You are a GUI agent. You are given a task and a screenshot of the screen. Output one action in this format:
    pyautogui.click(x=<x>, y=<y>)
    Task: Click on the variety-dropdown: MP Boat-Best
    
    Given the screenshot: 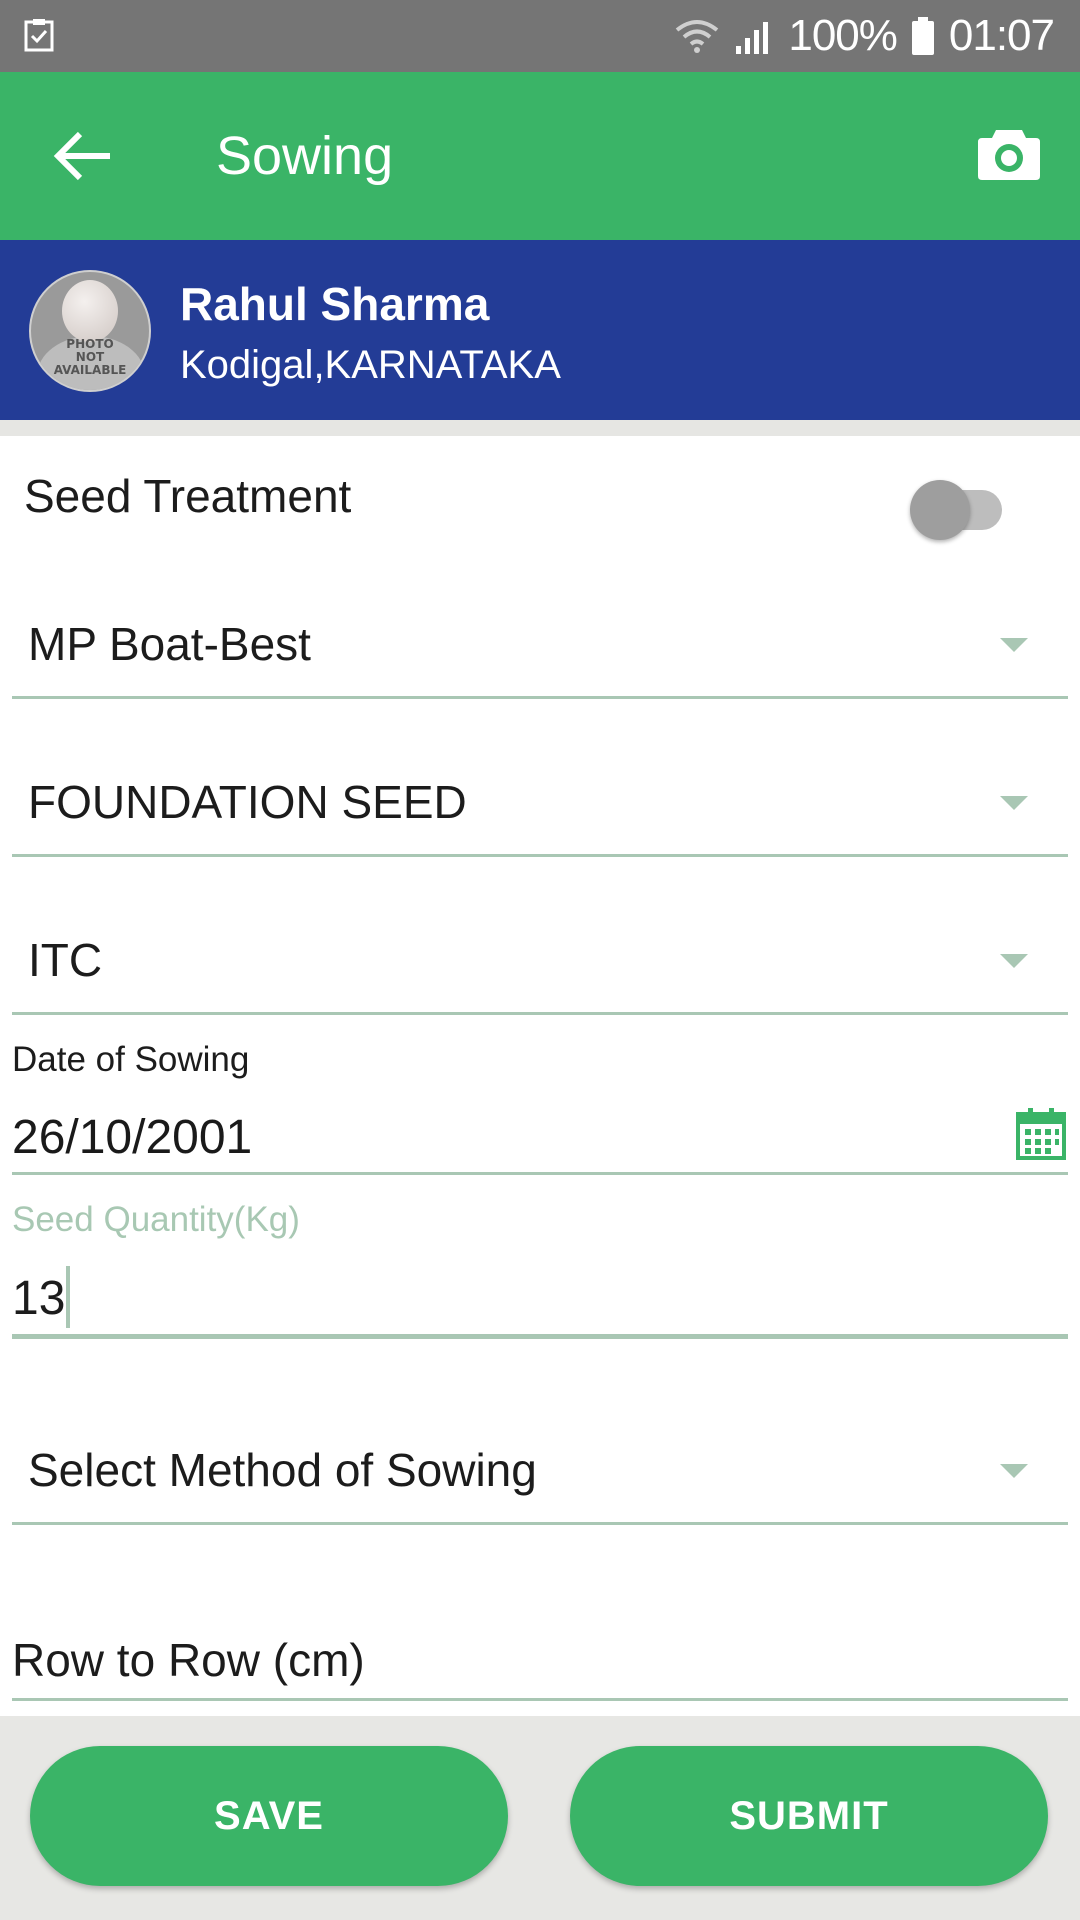 What is the action you would take?
    pyautogui.click(x=540, y=658)
    